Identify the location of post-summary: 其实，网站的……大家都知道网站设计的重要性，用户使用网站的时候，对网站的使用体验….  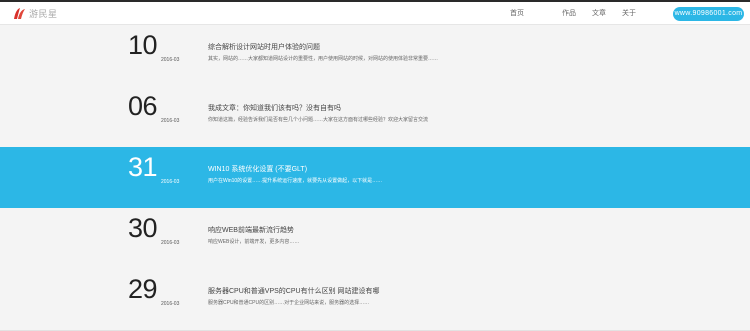
(323, 59).